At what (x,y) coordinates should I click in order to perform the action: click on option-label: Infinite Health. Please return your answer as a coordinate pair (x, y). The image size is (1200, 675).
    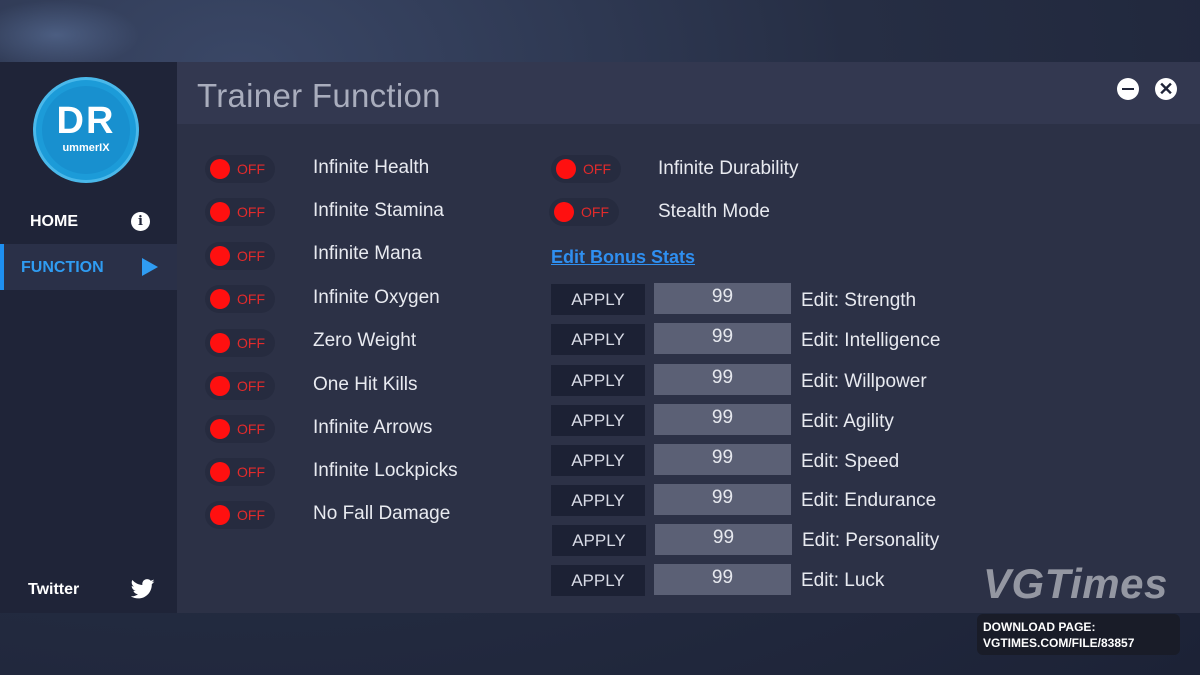
    Looking at the image, I should click on (371, 167).